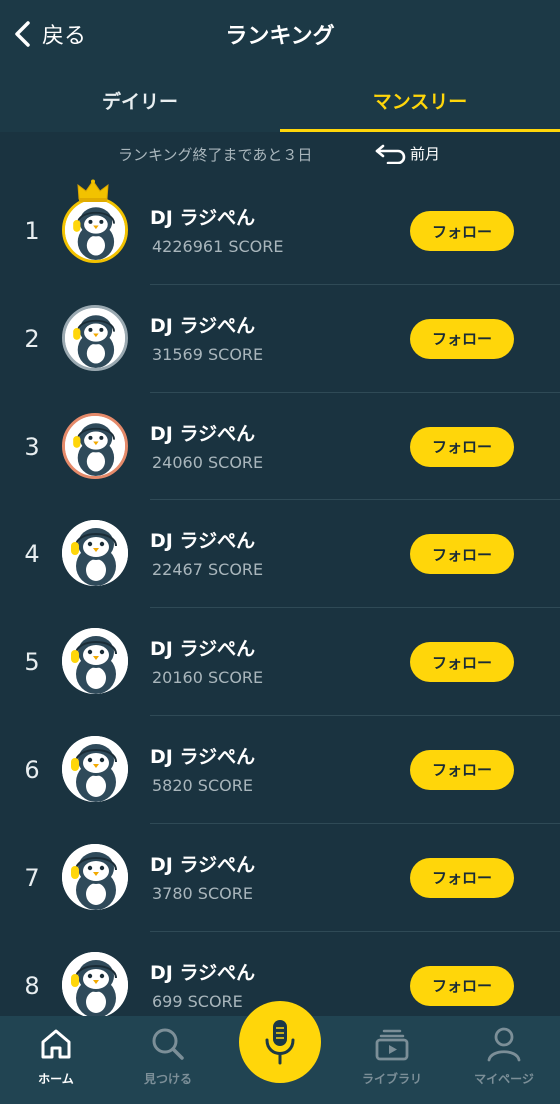 This screenshot has width=560, height=1104. What do you see at coordinates (32, 446) in the screenshot?
I see `rank-number: 3` at bounding box center [32, 446].